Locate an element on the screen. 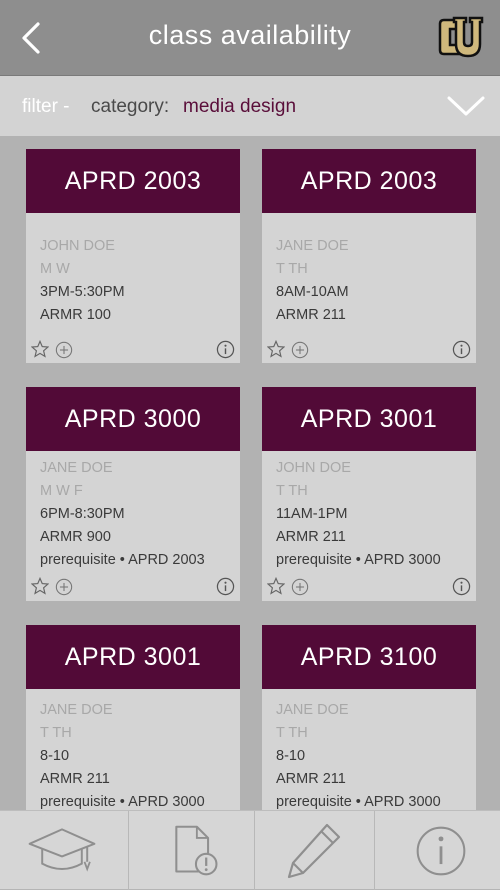 The height and width of the screenshot is (890, 500). bottom-tab-bar is located at coordinates (250, 850).